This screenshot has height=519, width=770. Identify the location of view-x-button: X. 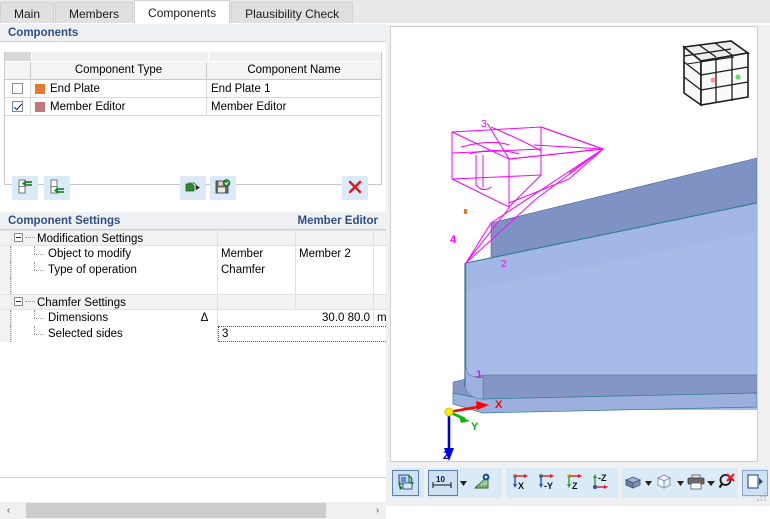
(519, 483).